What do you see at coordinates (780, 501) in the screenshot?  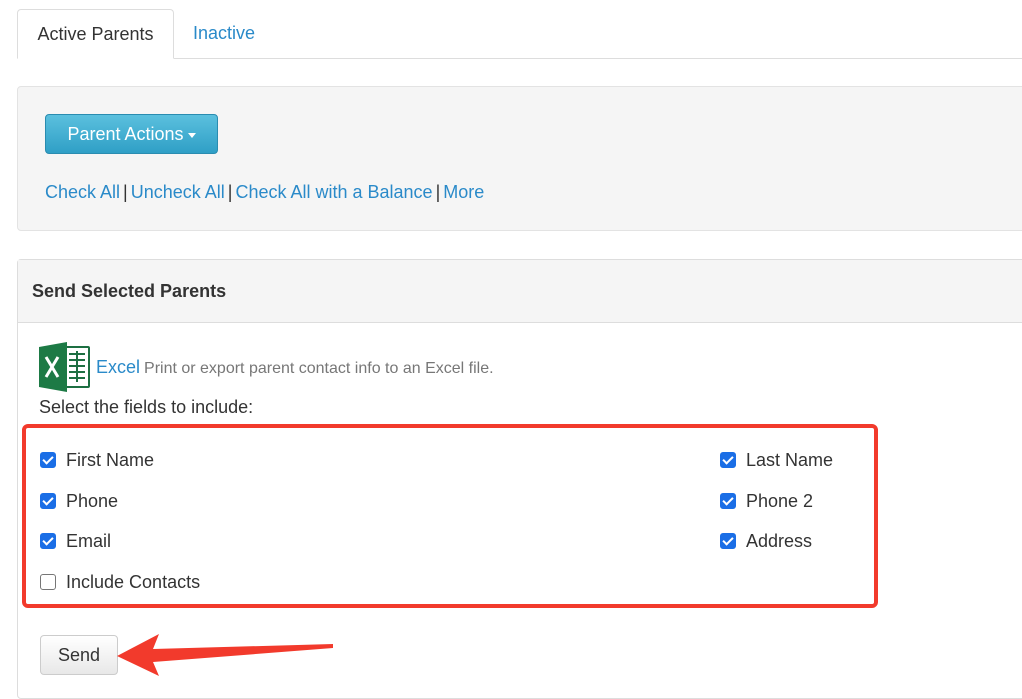 I see `field-label: Phone 2` at bounding box center [780, 501].